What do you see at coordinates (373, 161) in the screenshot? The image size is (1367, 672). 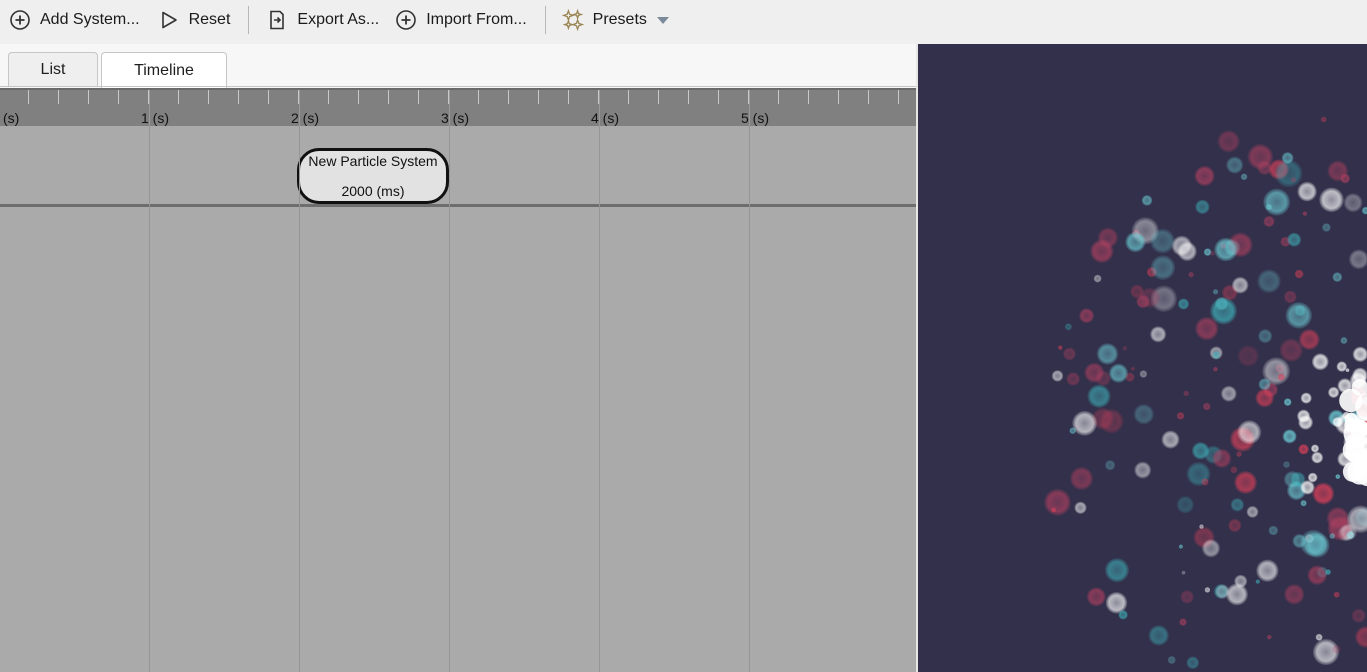 I see `particle-system-name: New Particle System` at bounding box center [373, 161].